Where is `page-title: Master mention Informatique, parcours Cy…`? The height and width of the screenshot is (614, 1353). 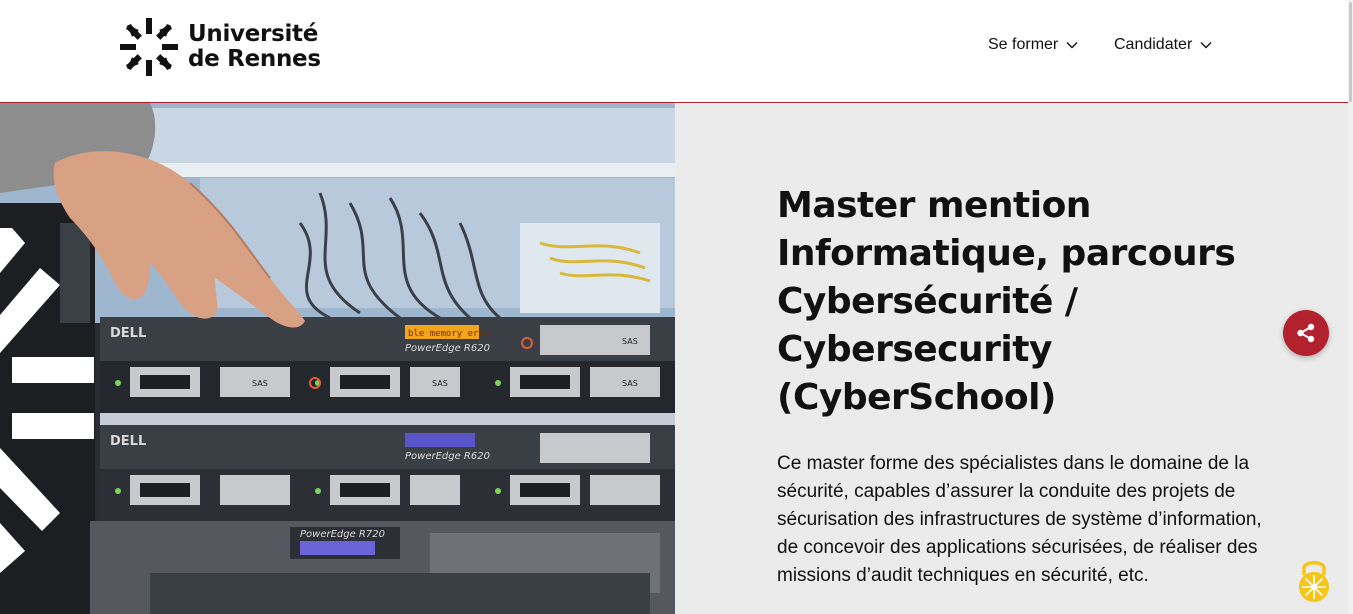 page-title: Master mention Informatique, parcours Cy… is located at coordinates (1006, 301).